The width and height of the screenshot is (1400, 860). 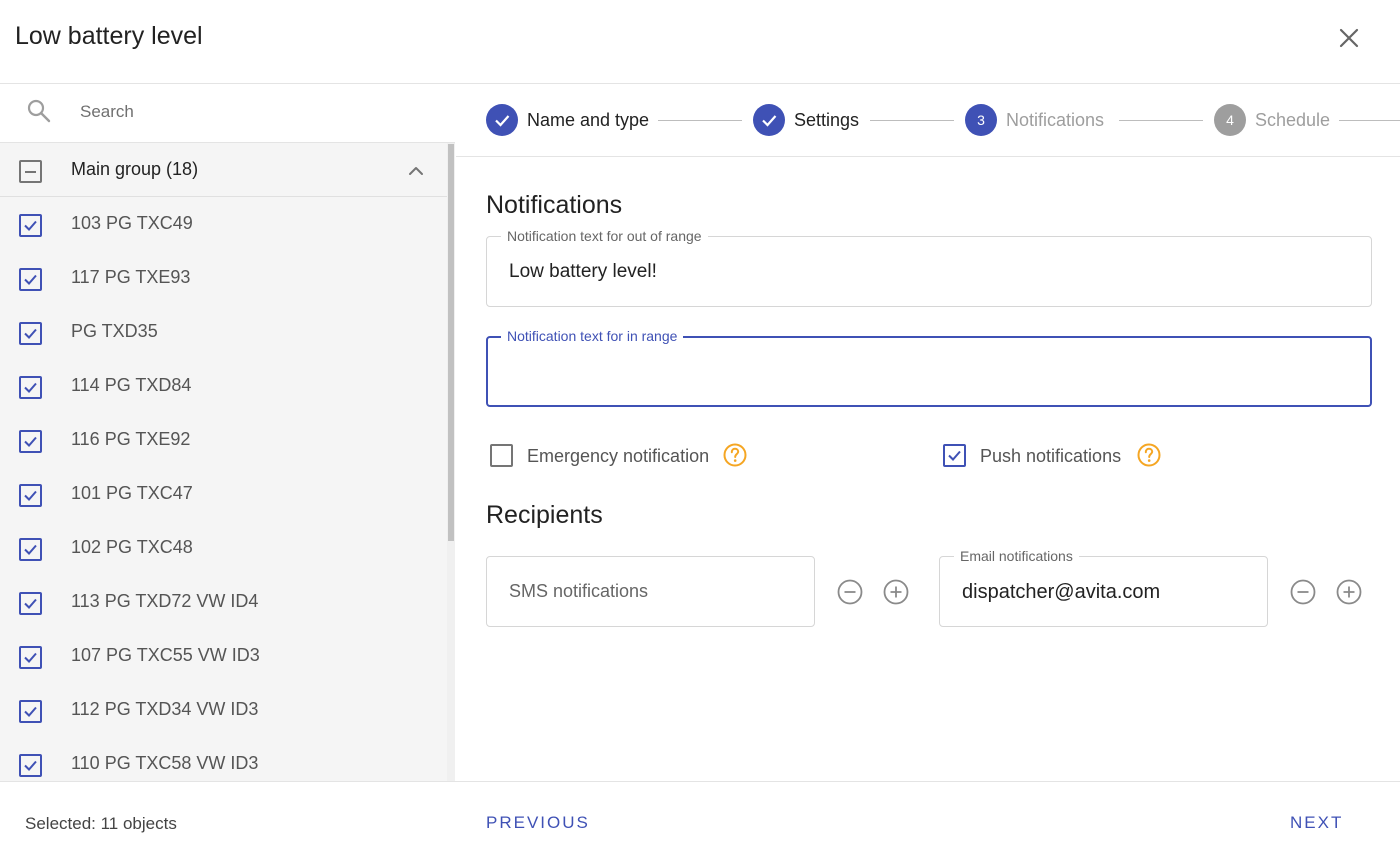 What do you see at coordinates (39, 111) in the screenshot?
I see `search-icon` at bounding box center [39, 111].